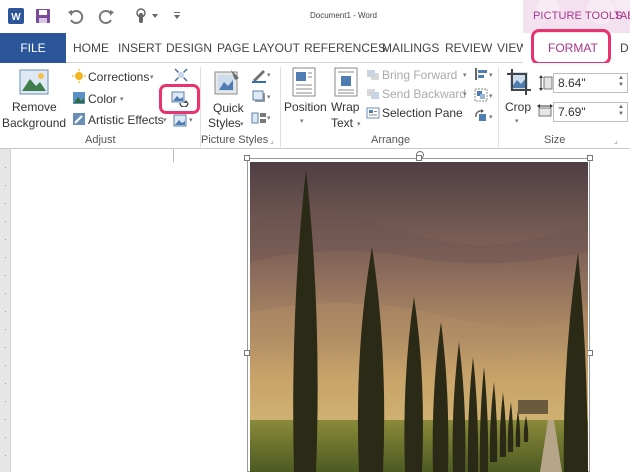  What do you see at coordinates (75, 16) in the screenshot?
I see `undo-icon` at bounding box center [75, 16].